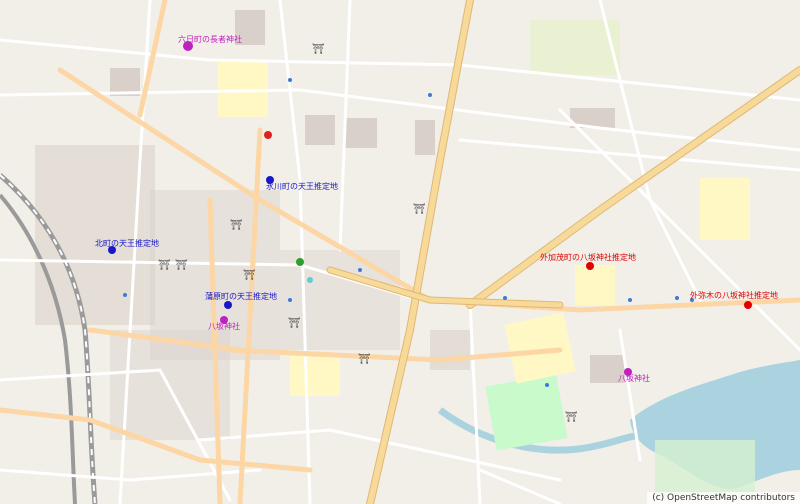 This screenshot has height=504, width=800. I want to click on shrine-marker-nagasaki: 六日町の長者神社, so click(210, 42).